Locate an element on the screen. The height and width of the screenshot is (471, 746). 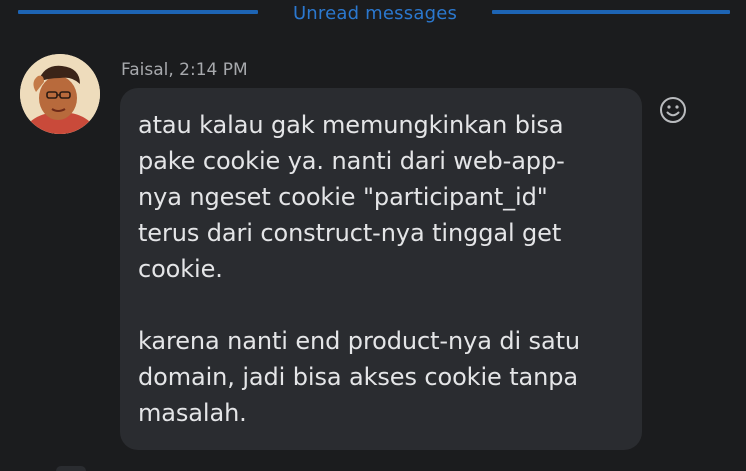
next-message-edge is located at coordinates (71, 468).